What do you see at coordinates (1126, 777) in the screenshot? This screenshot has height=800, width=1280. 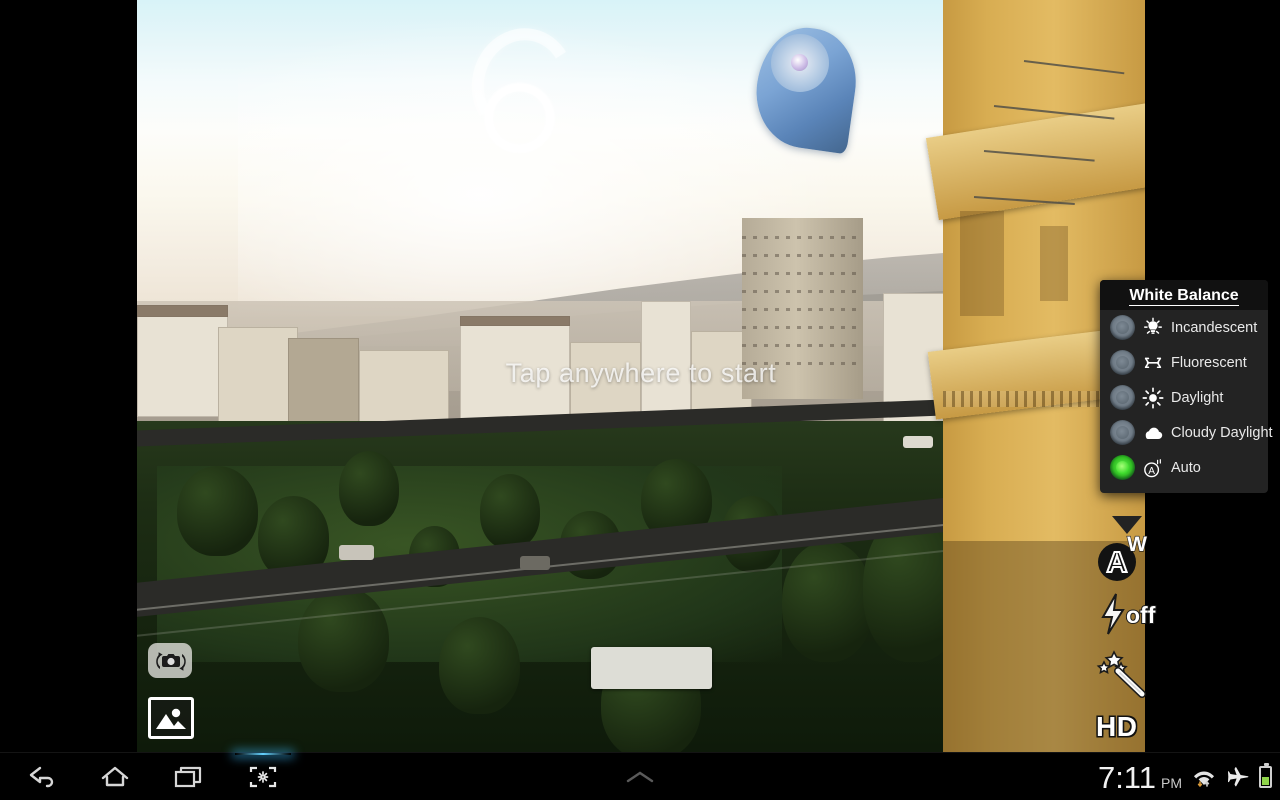 I see `clock-time: 7:11` at bounding box center [1126, 777].